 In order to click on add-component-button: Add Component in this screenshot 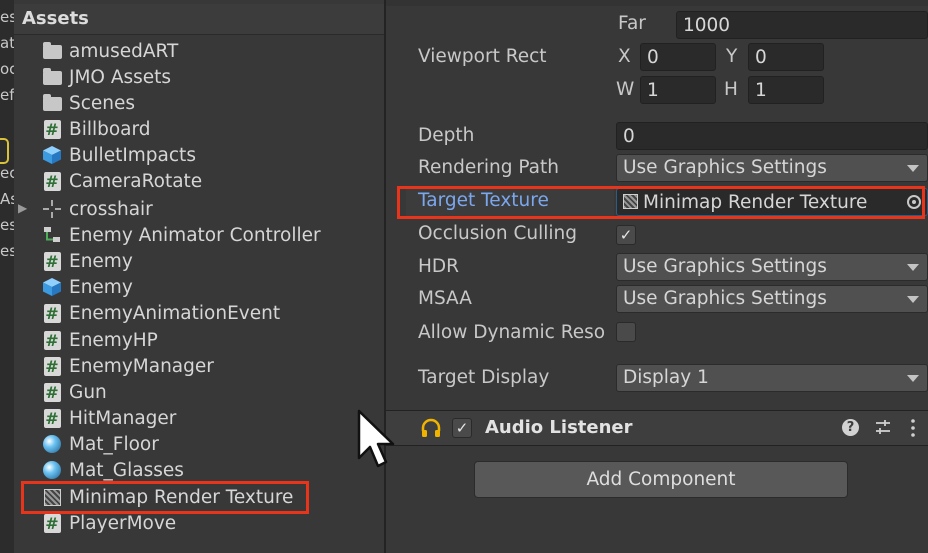, I will do `click(661, 479)`.